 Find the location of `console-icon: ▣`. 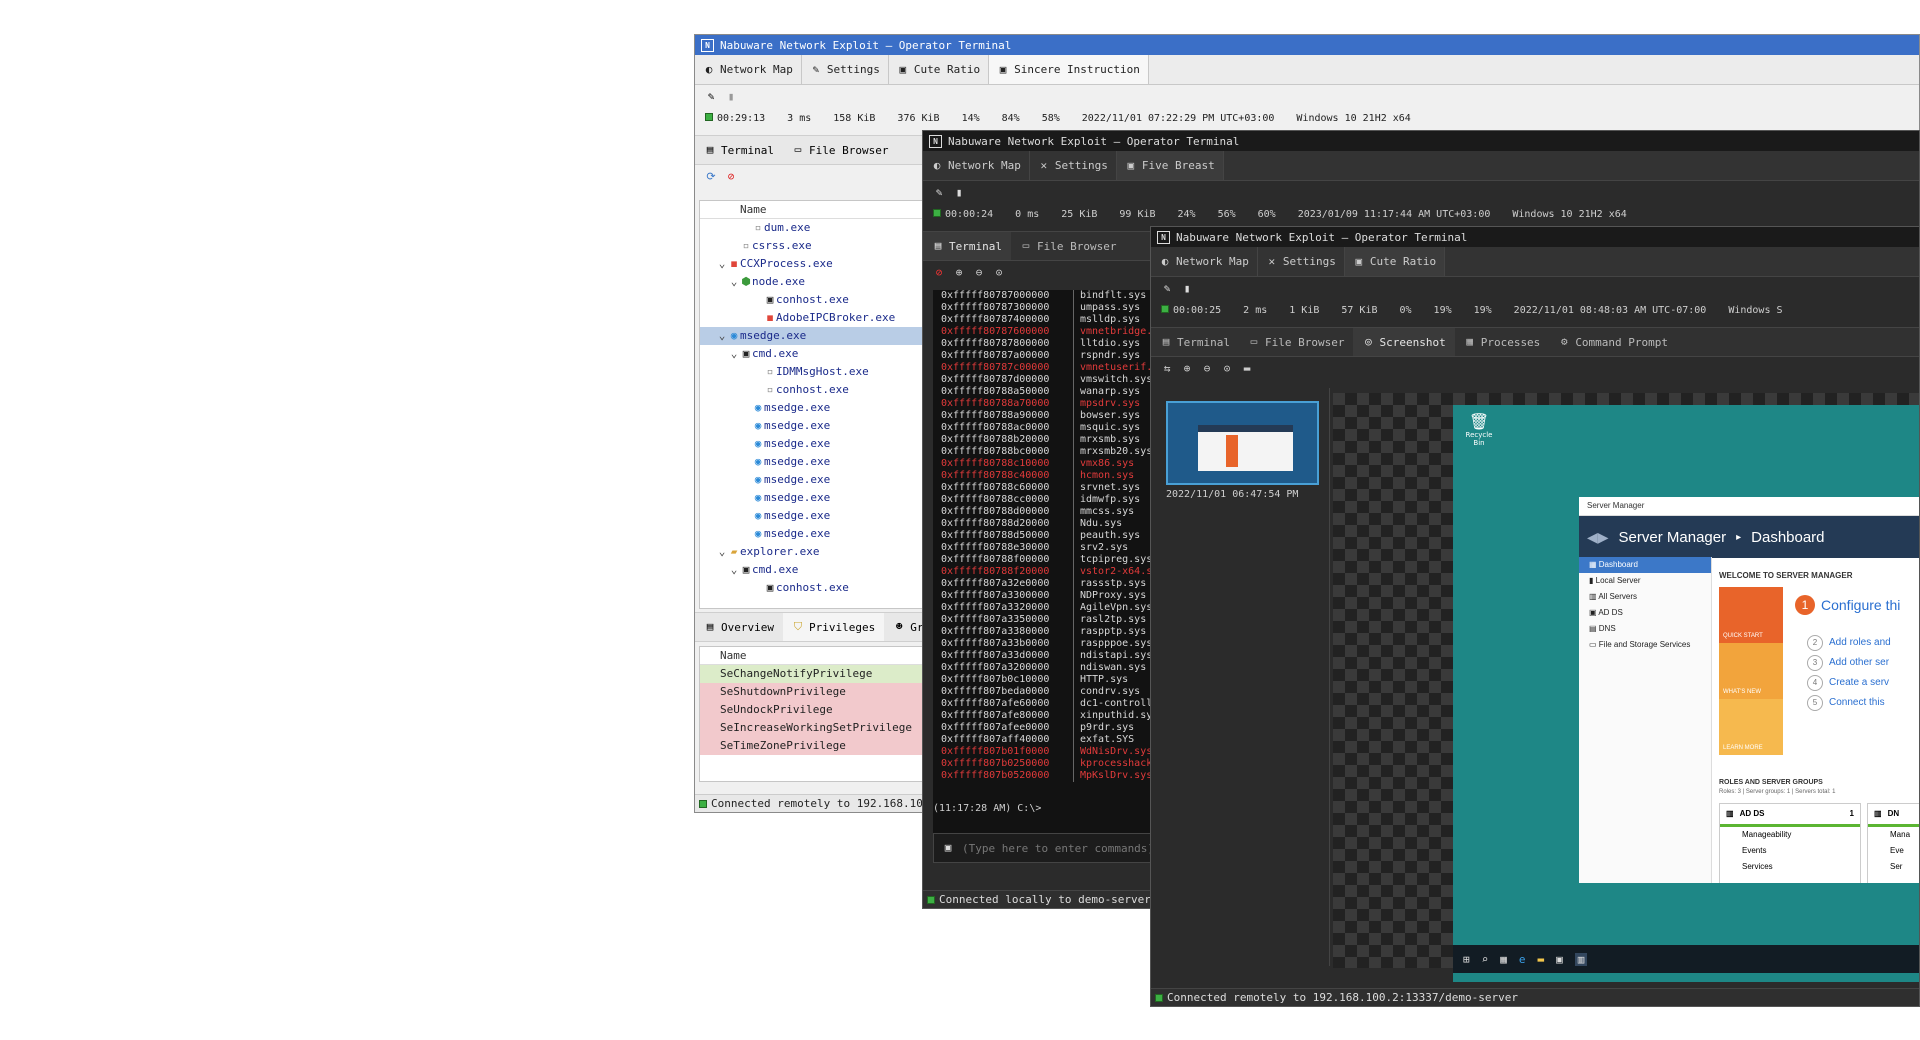

console-icon: ▣ is located at coordinates (1559, 959).